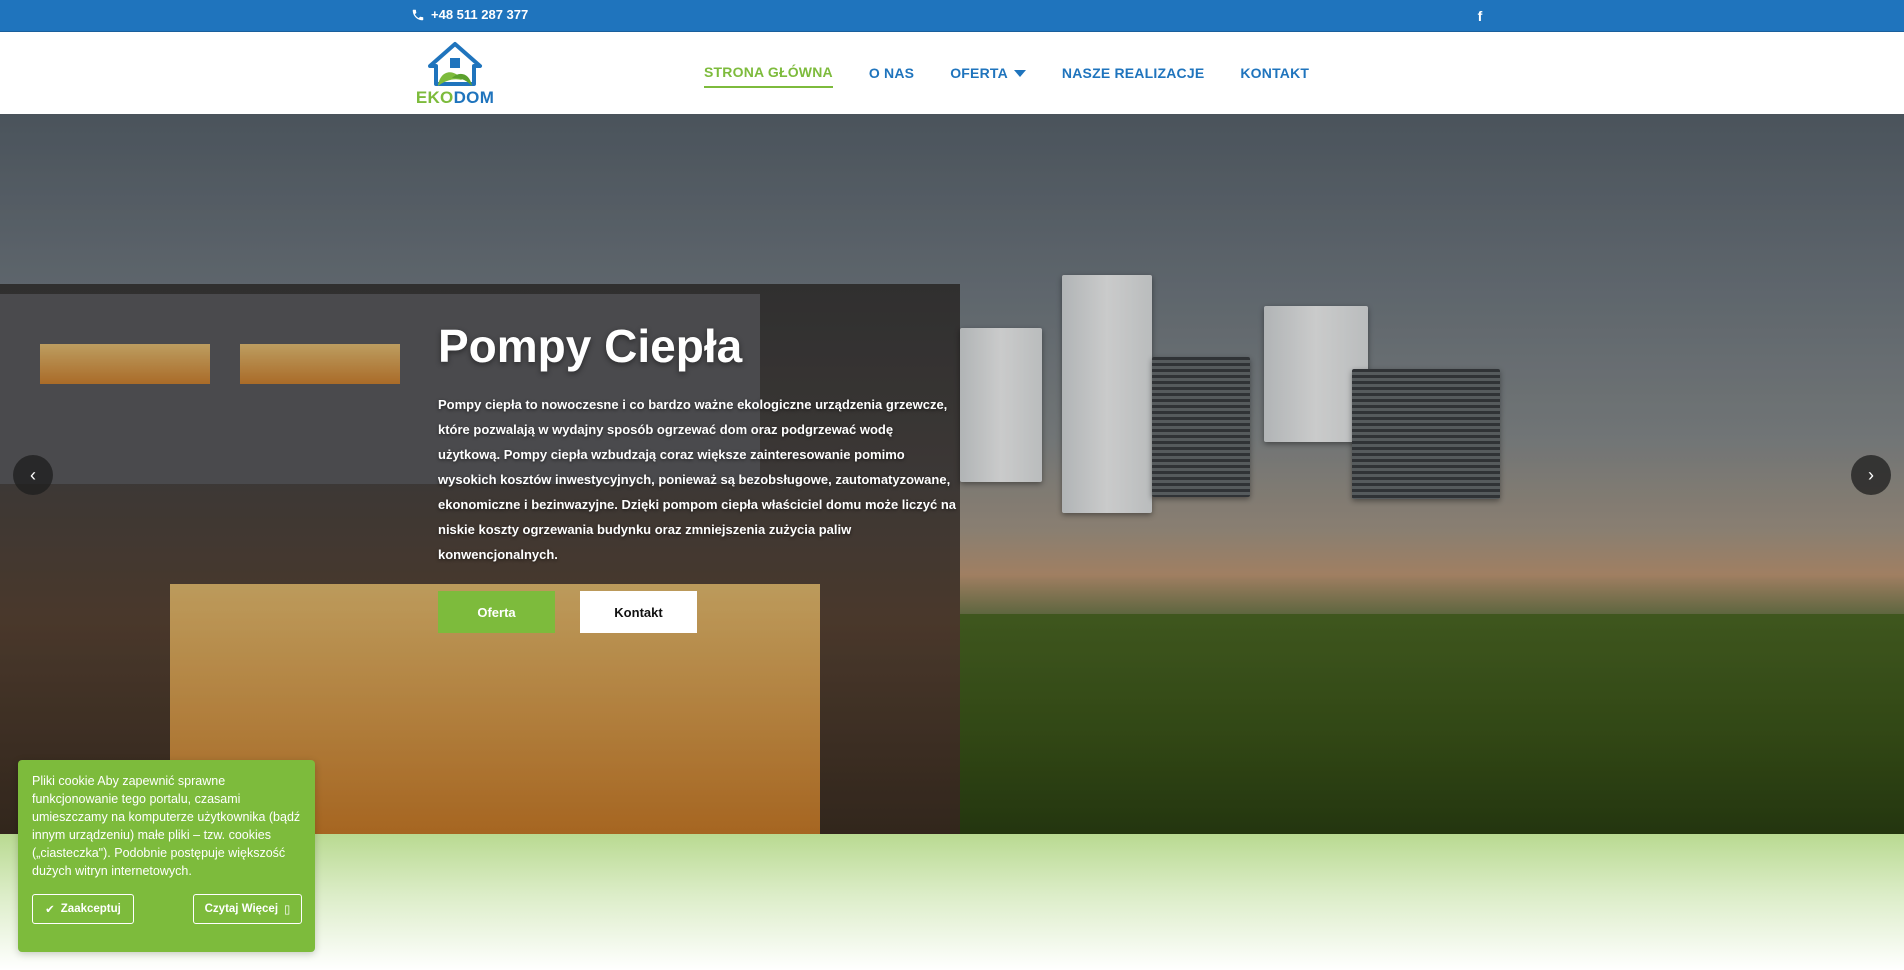  I want to click on phone-icon, so click(418, 14).